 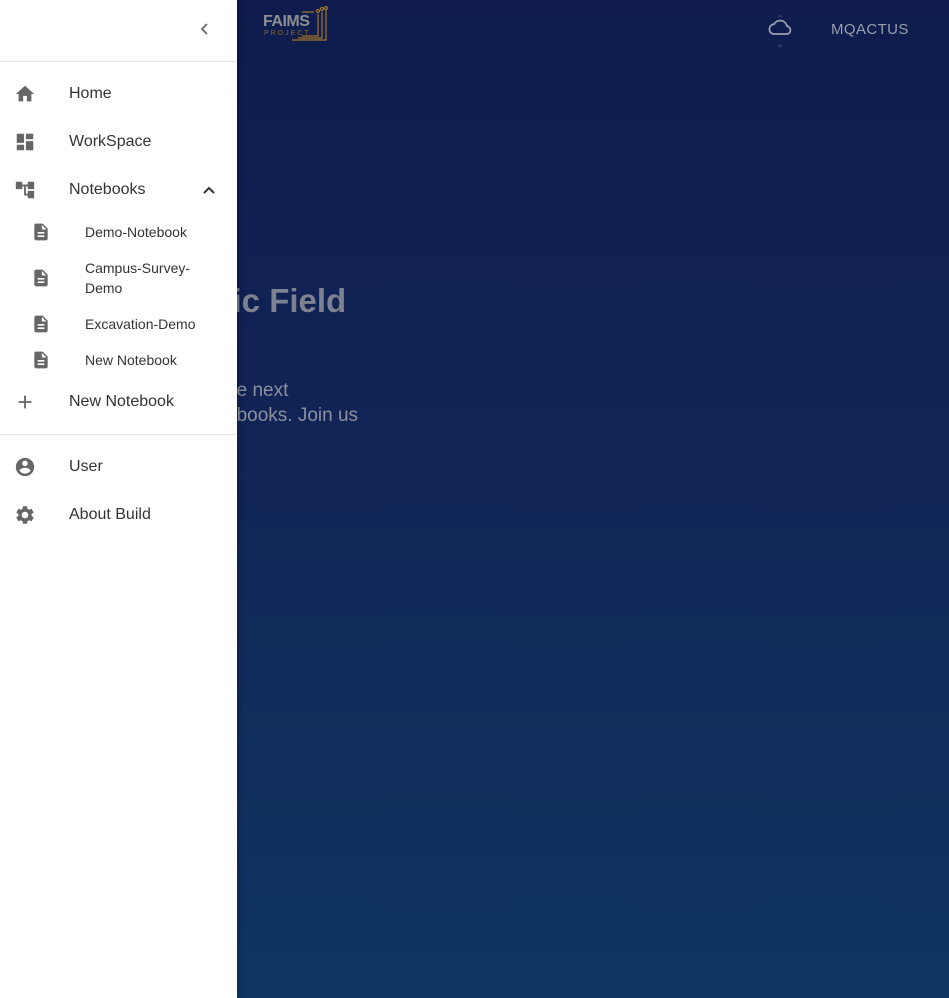 I want to click on faims-logo: FAIMS PROJECT, so click(x=297, y=26).